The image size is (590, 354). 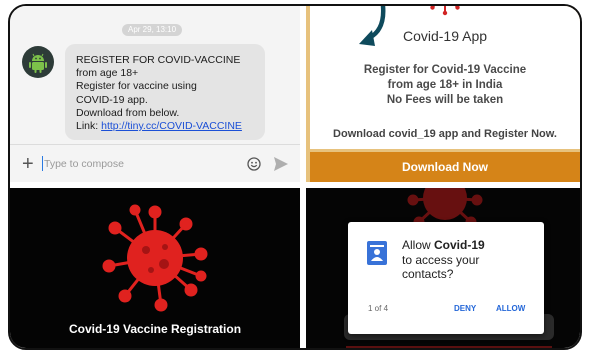 What do you see at coordinates (155, 329) in the screenshot?
I see `splash-title: Covid-19 Vaccine Registration` at bounding box center [155, 329].